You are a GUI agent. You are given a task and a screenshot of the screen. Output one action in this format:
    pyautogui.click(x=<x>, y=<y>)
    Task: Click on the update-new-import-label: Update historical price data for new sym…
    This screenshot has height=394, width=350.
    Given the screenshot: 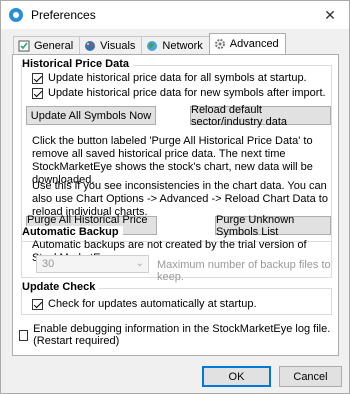 What is the action you would take?
    pyautogui.click(x=187, y=93)
    